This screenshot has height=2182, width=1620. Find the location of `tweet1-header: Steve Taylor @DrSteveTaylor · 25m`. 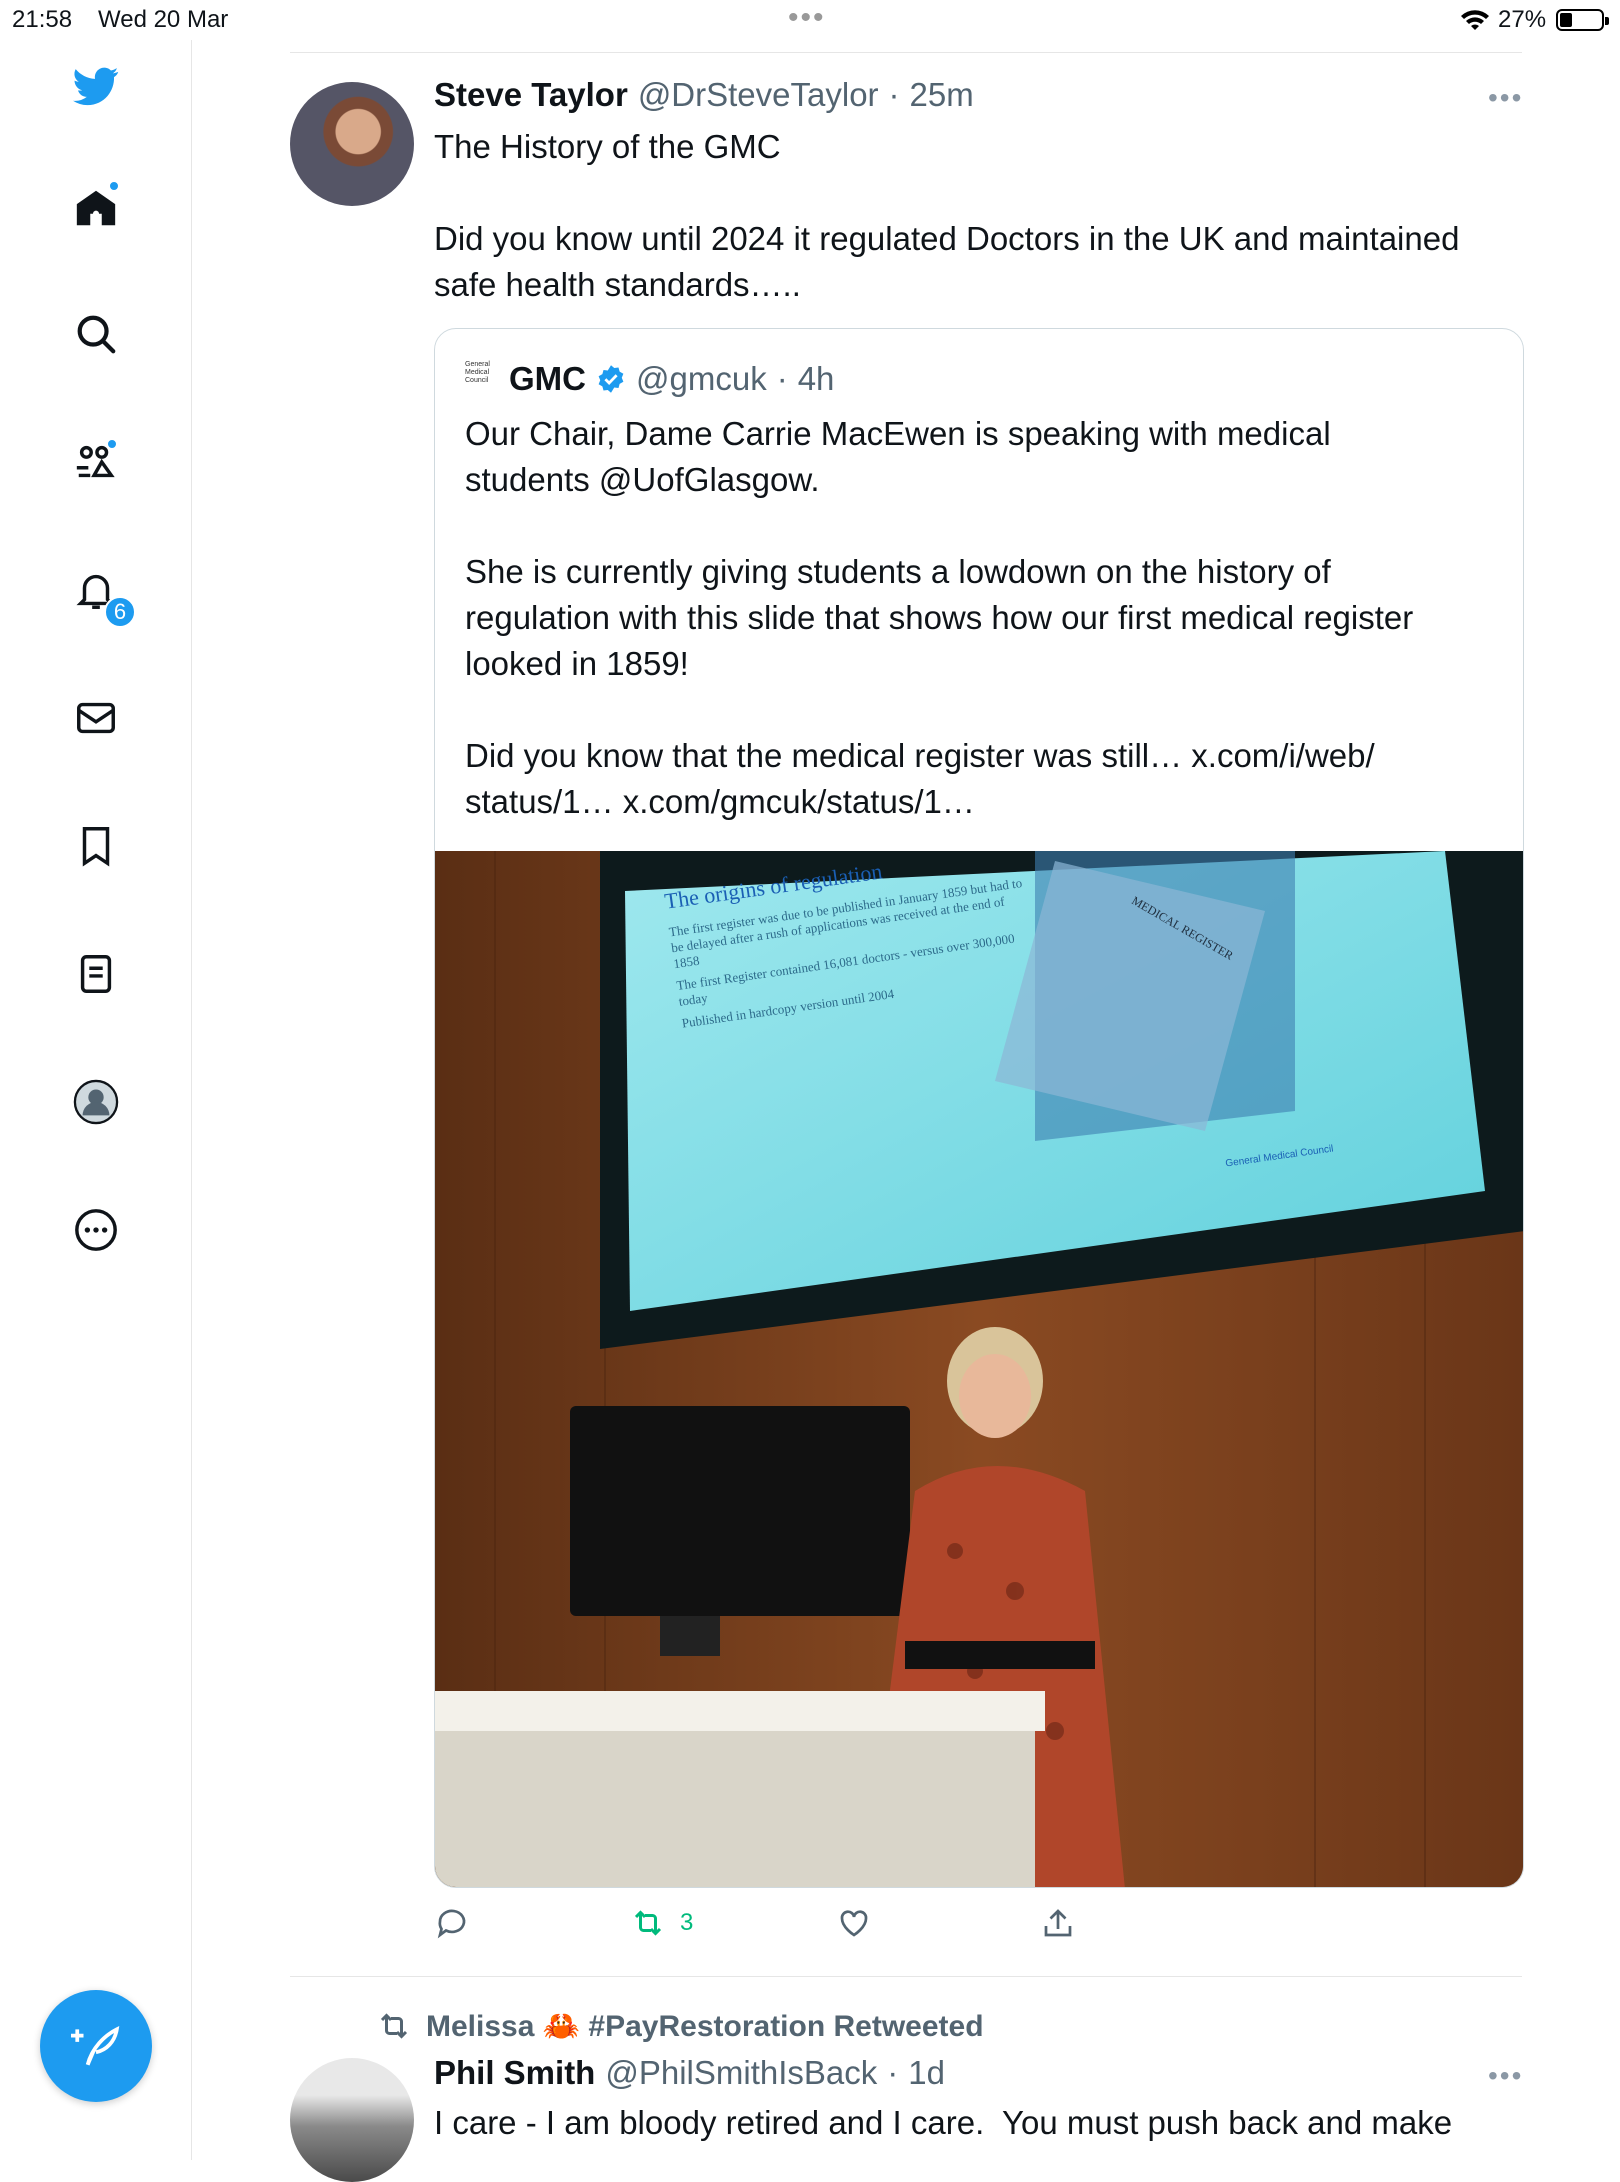

tweet1-header: Steve Taylor @DrSteveTaylor · 25m is located at coordinates (704, 95).